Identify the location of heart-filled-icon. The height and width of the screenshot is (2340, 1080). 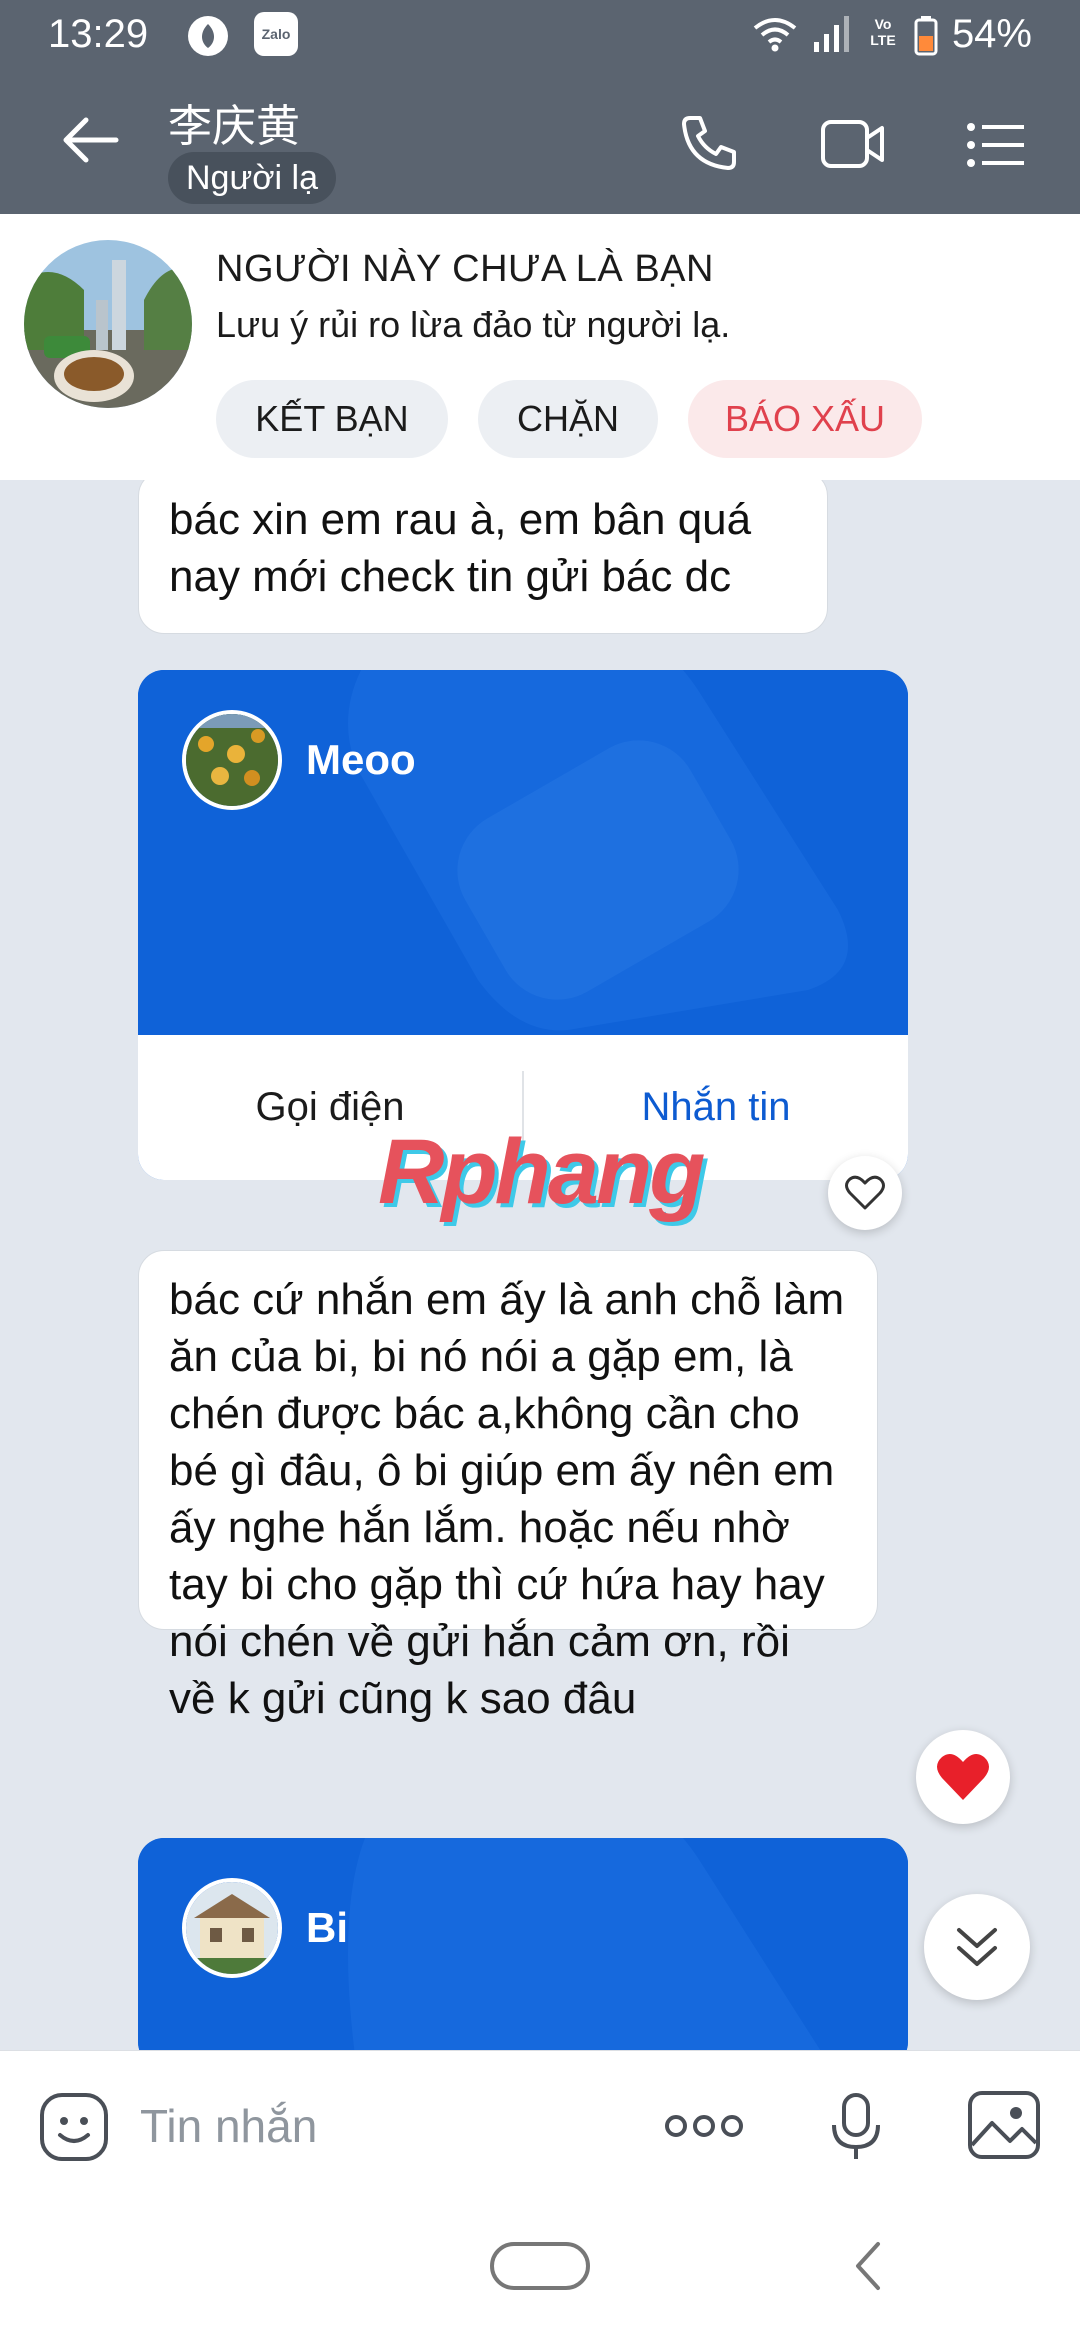
(963, 1779).